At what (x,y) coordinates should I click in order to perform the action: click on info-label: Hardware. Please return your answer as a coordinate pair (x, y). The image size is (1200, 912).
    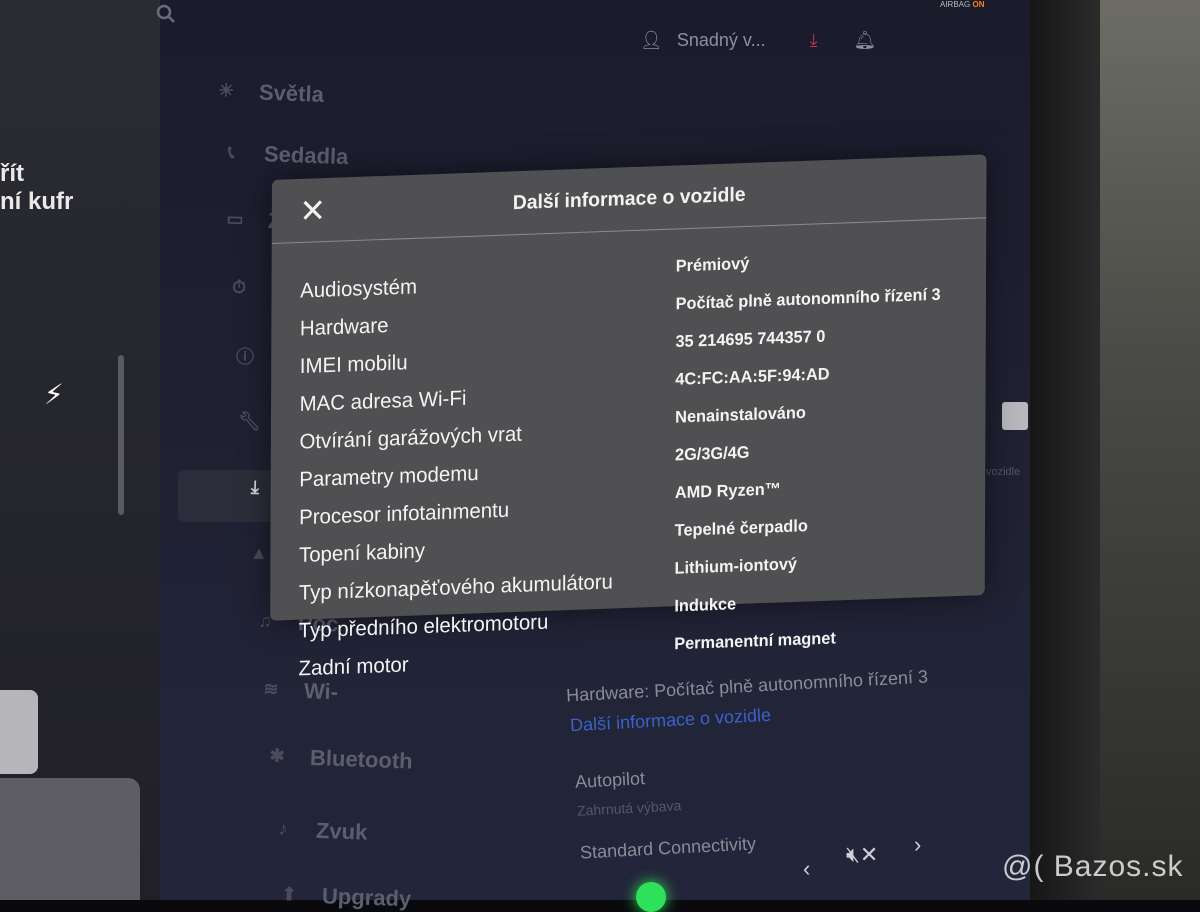
    Looking at the image, I should click on (344, 327).